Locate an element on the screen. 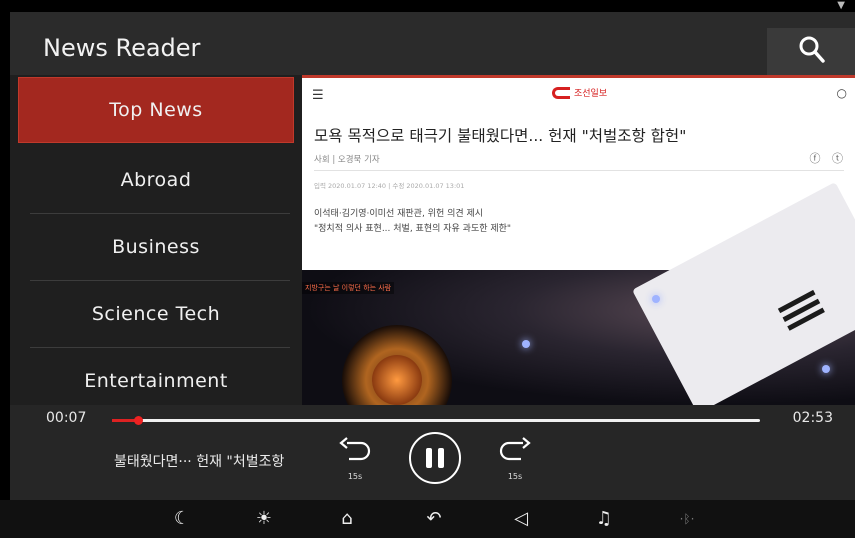  skip-back-button: 15s is located at coordinates (355, 459).